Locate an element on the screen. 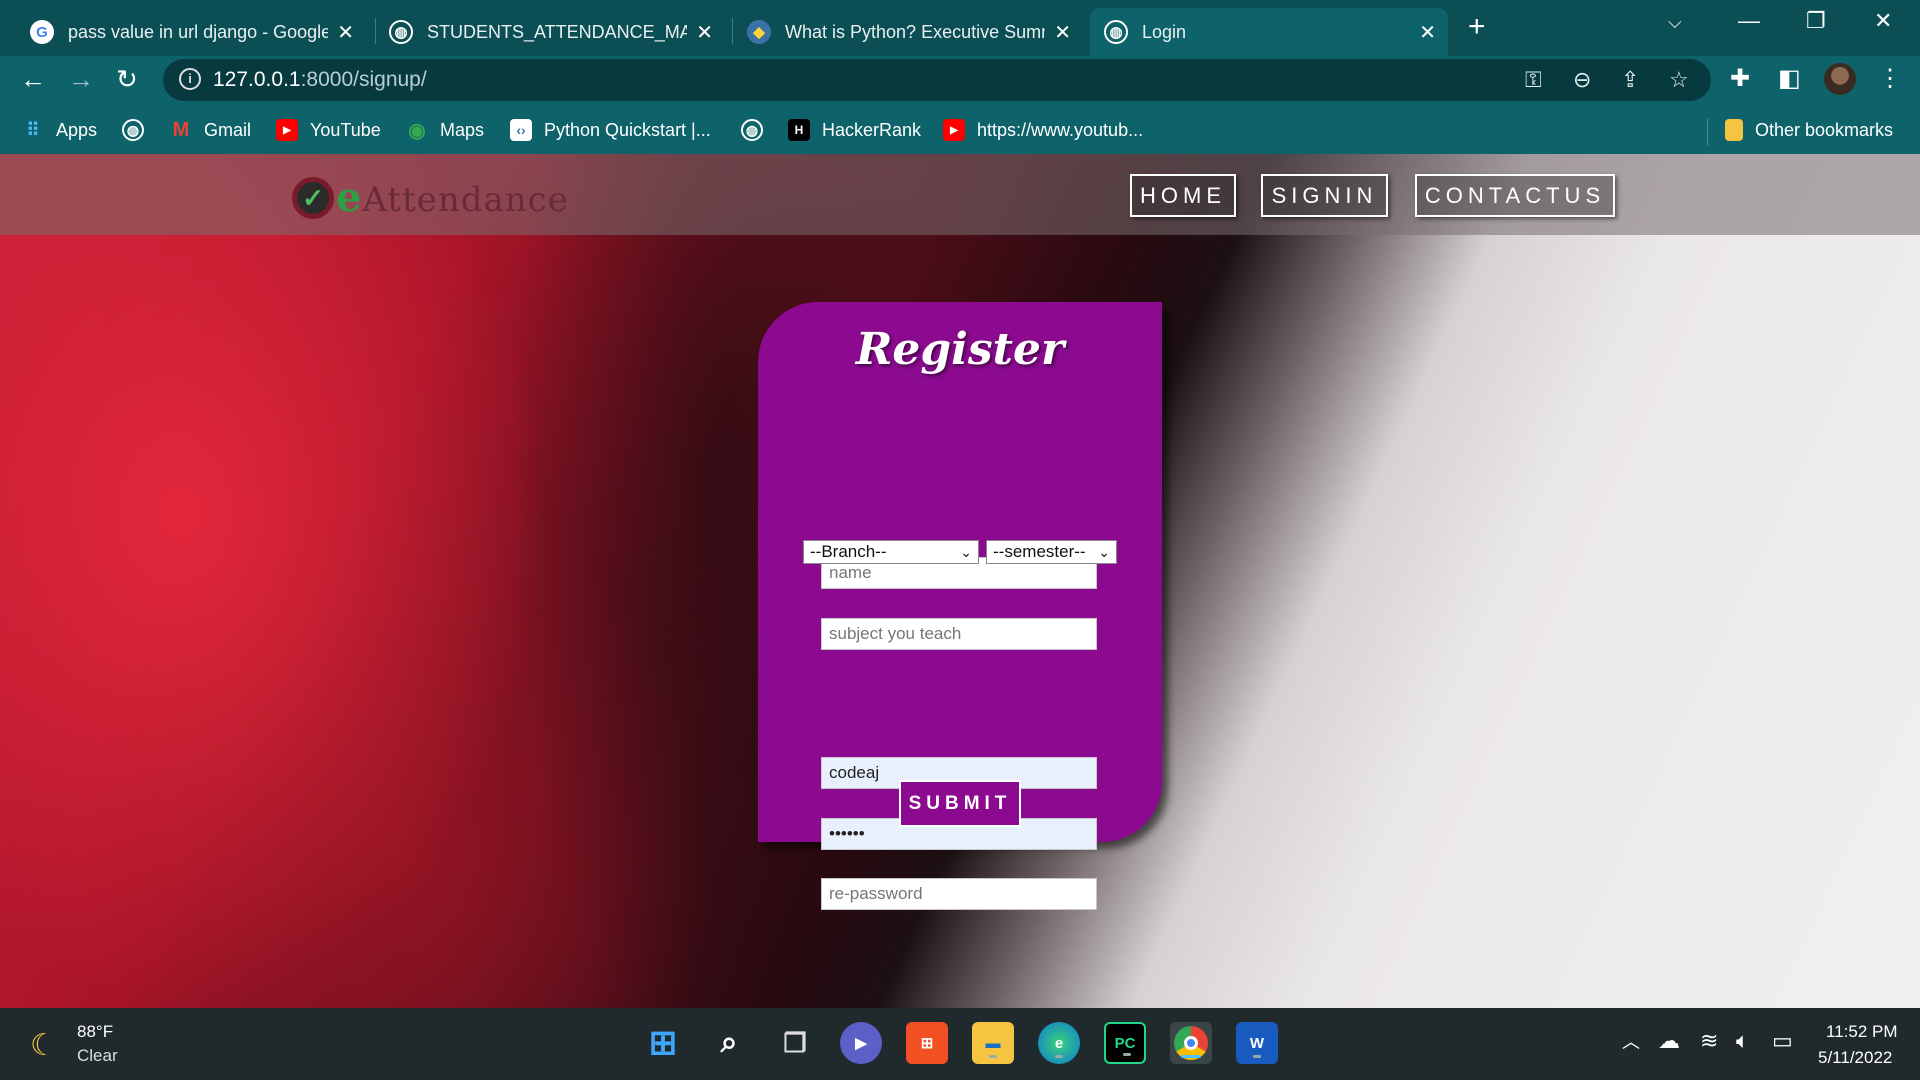 Image resolution: width=1920 pixels, height=1080 pixels. semester-select: --semester-- ⌄ is located at coordinates (1051, 552).